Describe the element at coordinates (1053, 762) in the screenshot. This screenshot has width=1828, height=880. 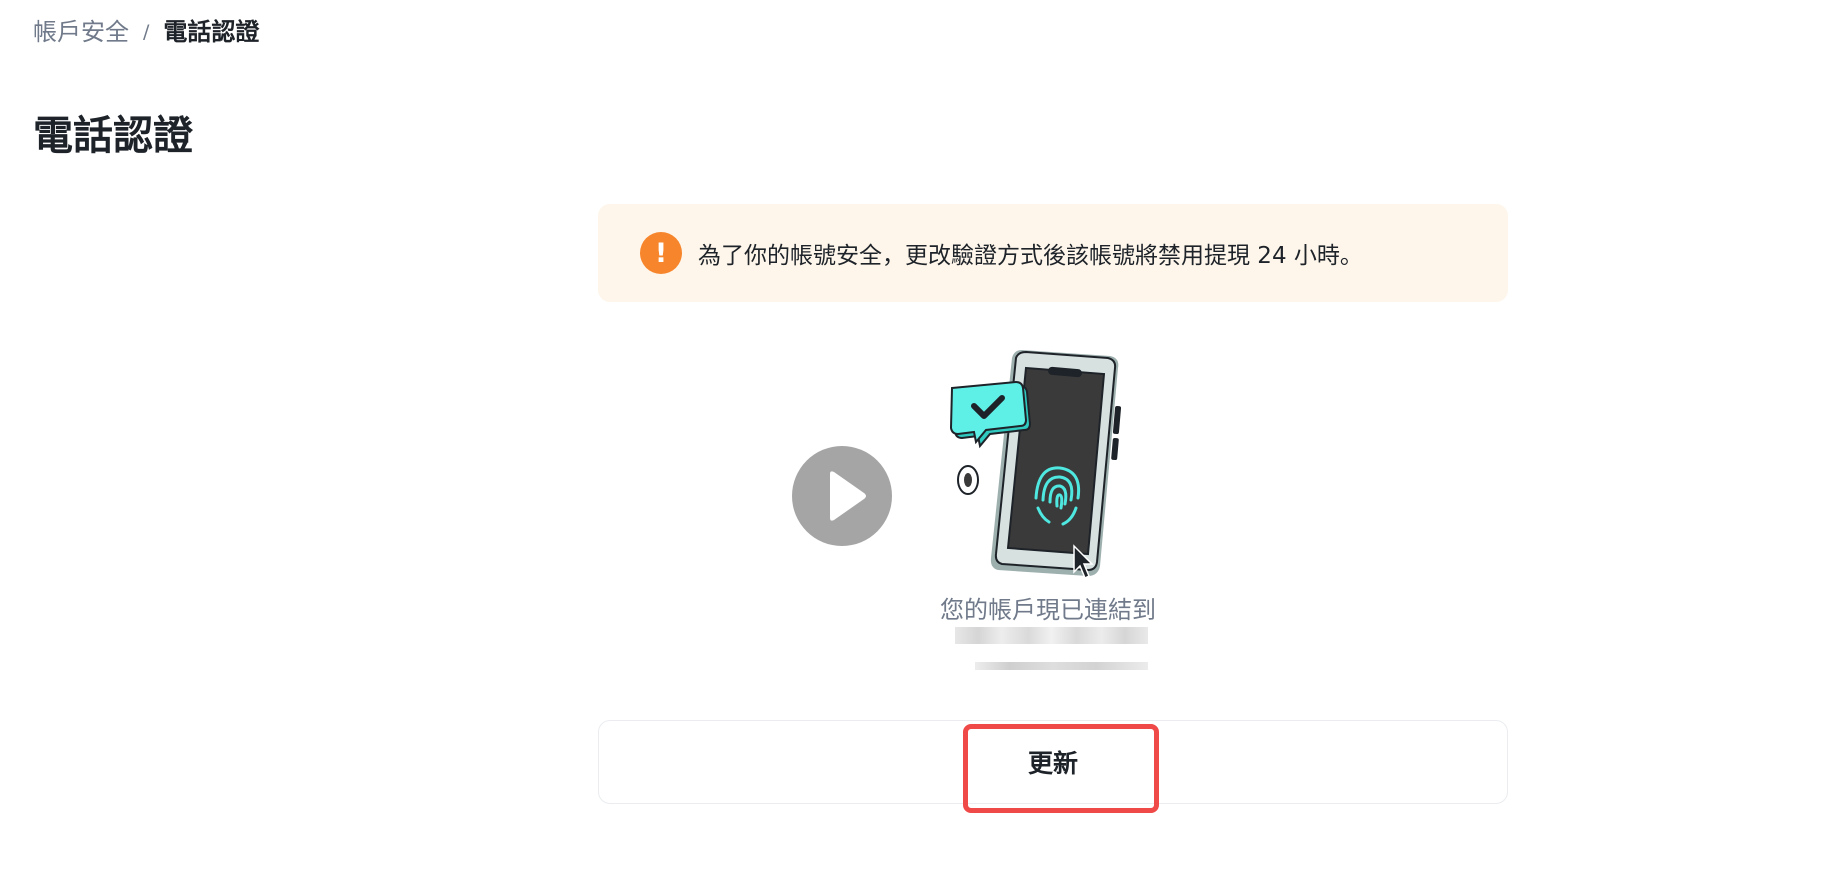
I see `update-button: 更新` at that location.